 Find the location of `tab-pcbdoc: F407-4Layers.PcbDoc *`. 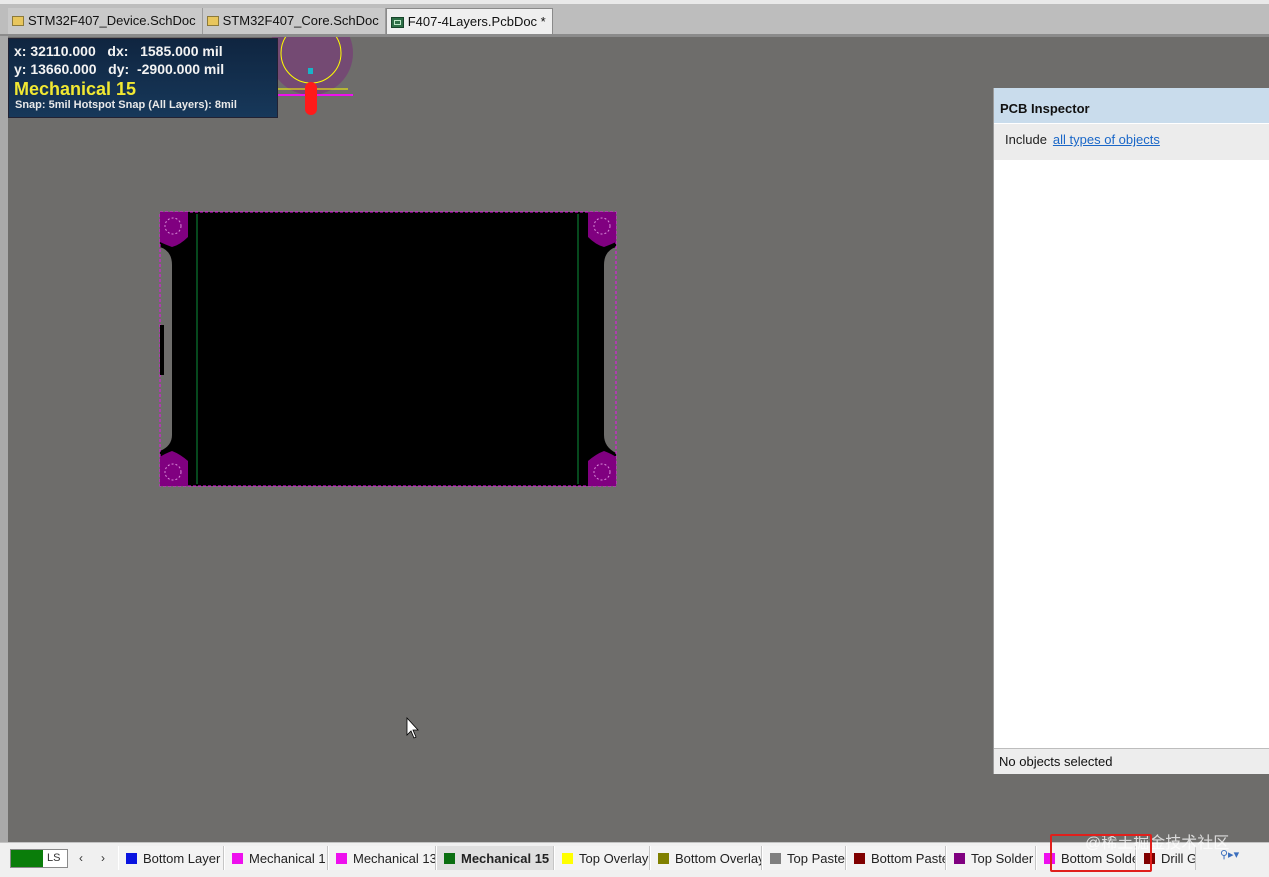

tab-pcbdoc: F407-4Layers.PcbDoc * is located at coordinates (469, 21).